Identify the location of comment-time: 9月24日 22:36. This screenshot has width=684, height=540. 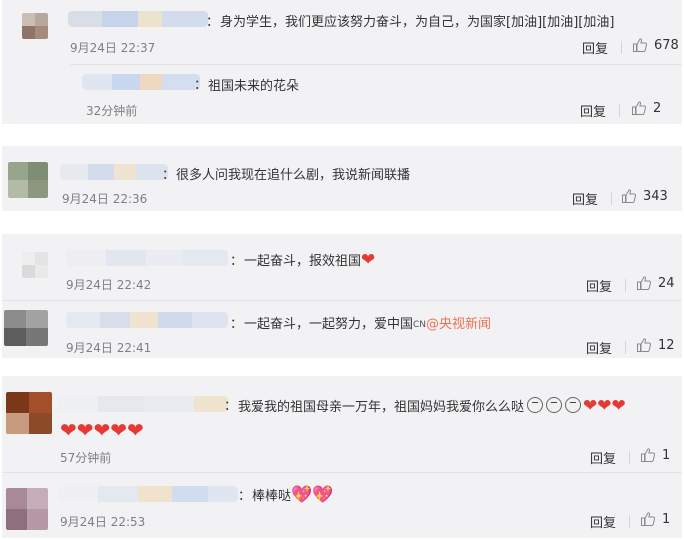
(105, 199).